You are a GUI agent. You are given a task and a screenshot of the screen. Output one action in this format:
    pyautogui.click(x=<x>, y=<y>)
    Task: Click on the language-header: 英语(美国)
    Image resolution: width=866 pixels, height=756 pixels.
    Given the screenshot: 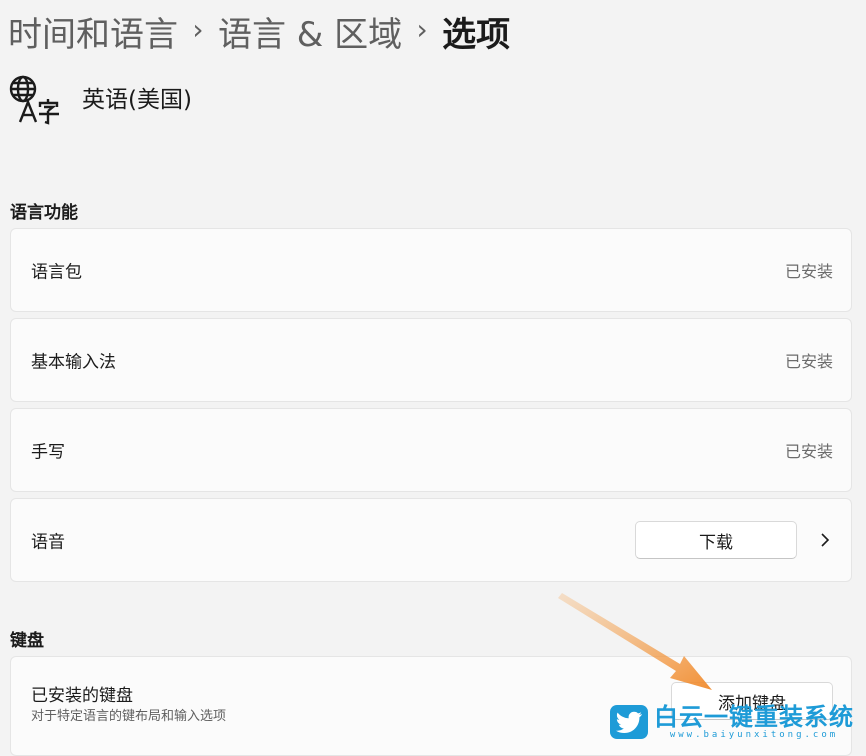 What is the action you would take?
    pyautogui.click(x=100, y=100)
    